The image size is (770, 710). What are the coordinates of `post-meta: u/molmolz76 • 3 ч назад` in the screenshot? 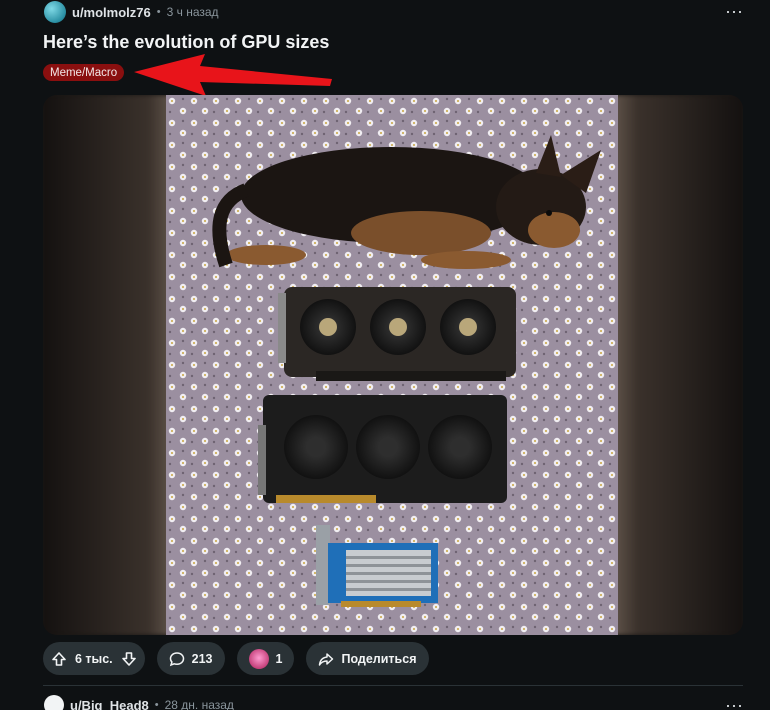 It's located at (131, 12).